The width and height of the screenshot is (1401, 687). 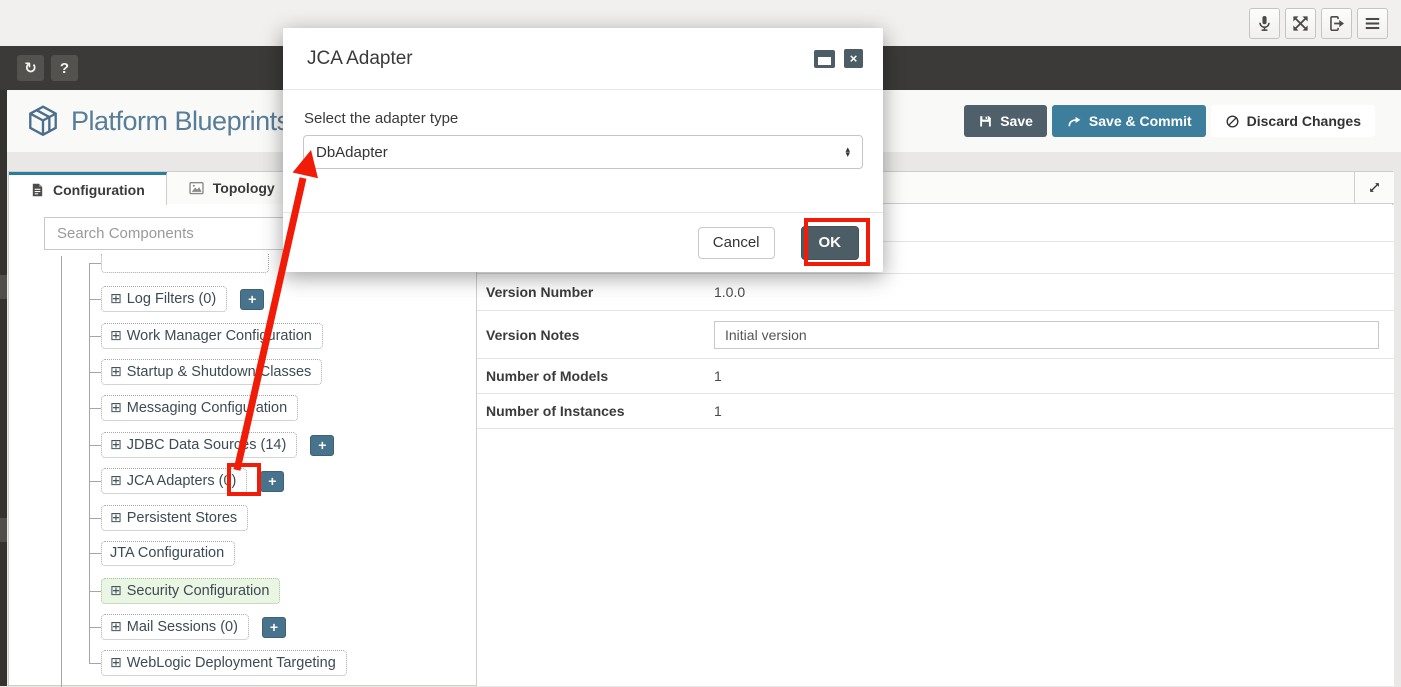 What do you see at coordinates (252, 299) in the screenshot?
I see `add-log-filter-button: +` at bounding box center [252, 299].